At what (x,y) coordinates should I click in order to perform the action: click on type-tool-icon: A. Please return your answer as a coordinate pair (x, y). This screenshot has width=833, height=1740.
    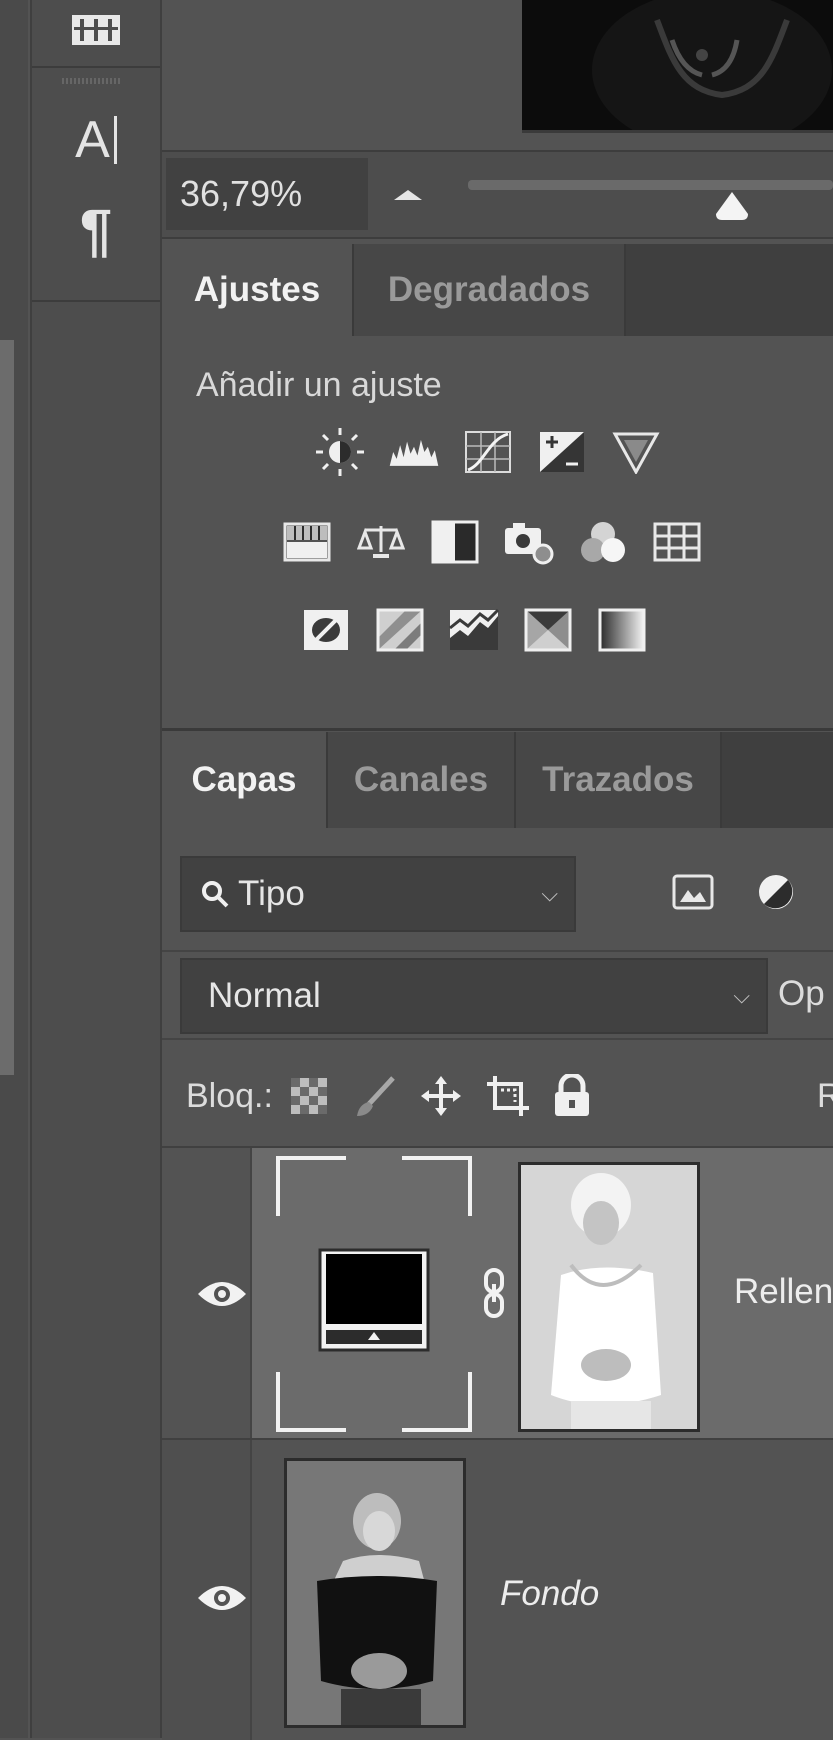
    Looking at the image, I should click on (96, 140).